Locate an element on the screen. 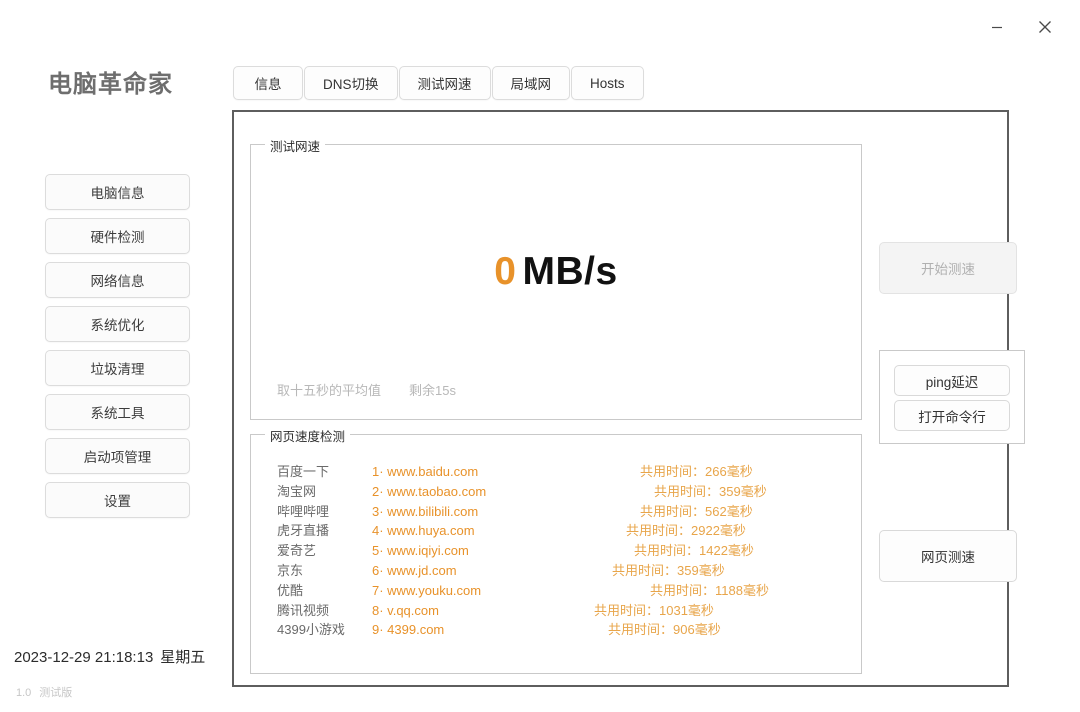 This screenshot has width=1080, height=712. site-result-row: 淘宝网 2· www.taobao.com 共用时间：359毫秒 is located at coordinates (564, 491).